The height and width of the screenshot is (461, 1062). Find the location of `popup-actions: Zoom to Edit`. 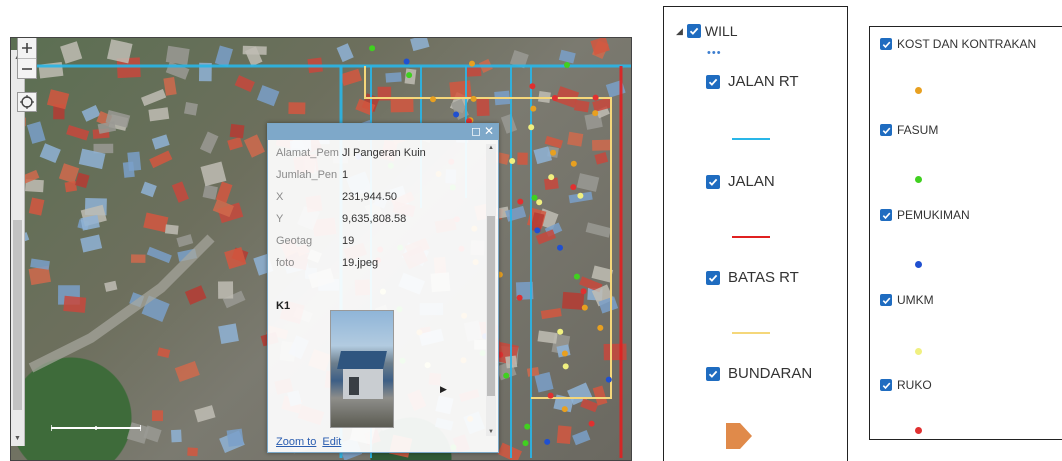

popup-actions: Zoom to Edit is located at coordinates (308, 442).